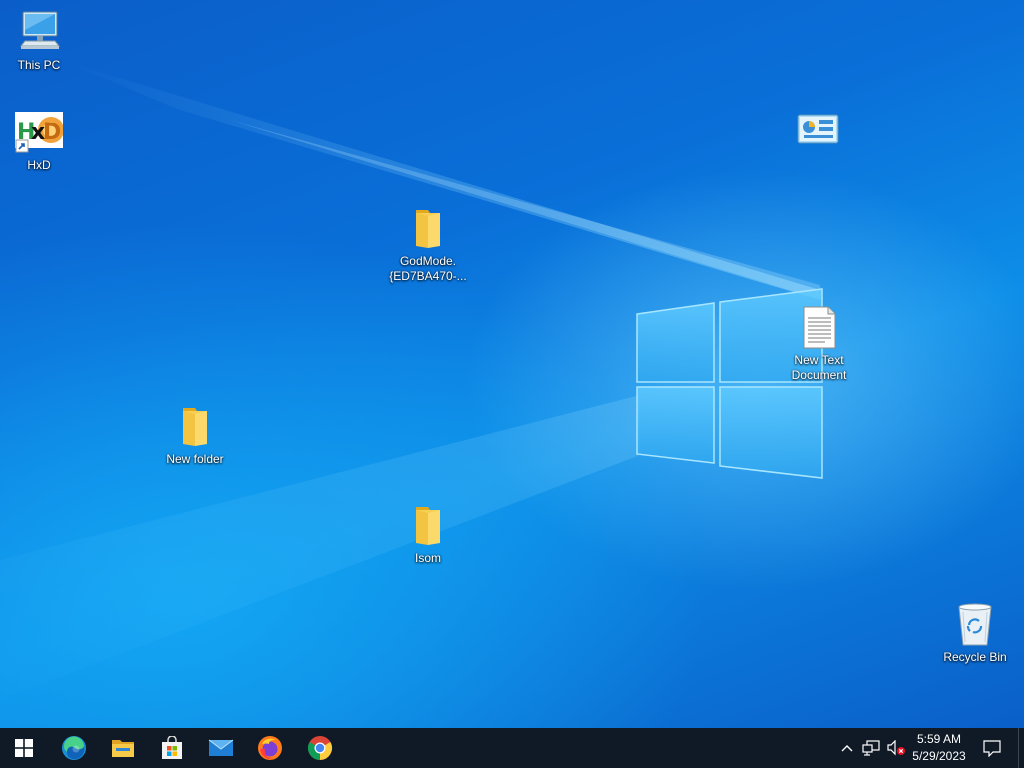  I want to click on taskbar-clock: 5:59 AM 5/29/2023, so click(939, 748).